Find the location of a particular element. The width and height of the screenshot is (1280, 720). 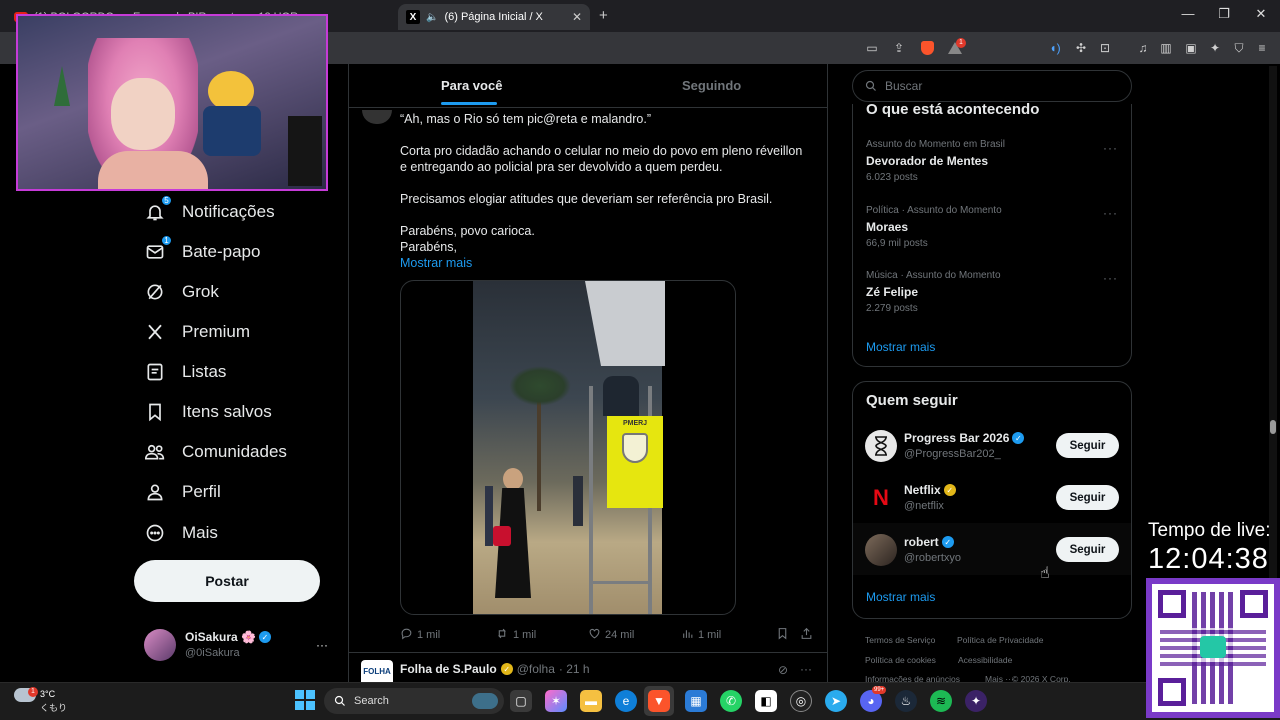

maximize-icon: ❐ is located at coordinates (1224, 14).